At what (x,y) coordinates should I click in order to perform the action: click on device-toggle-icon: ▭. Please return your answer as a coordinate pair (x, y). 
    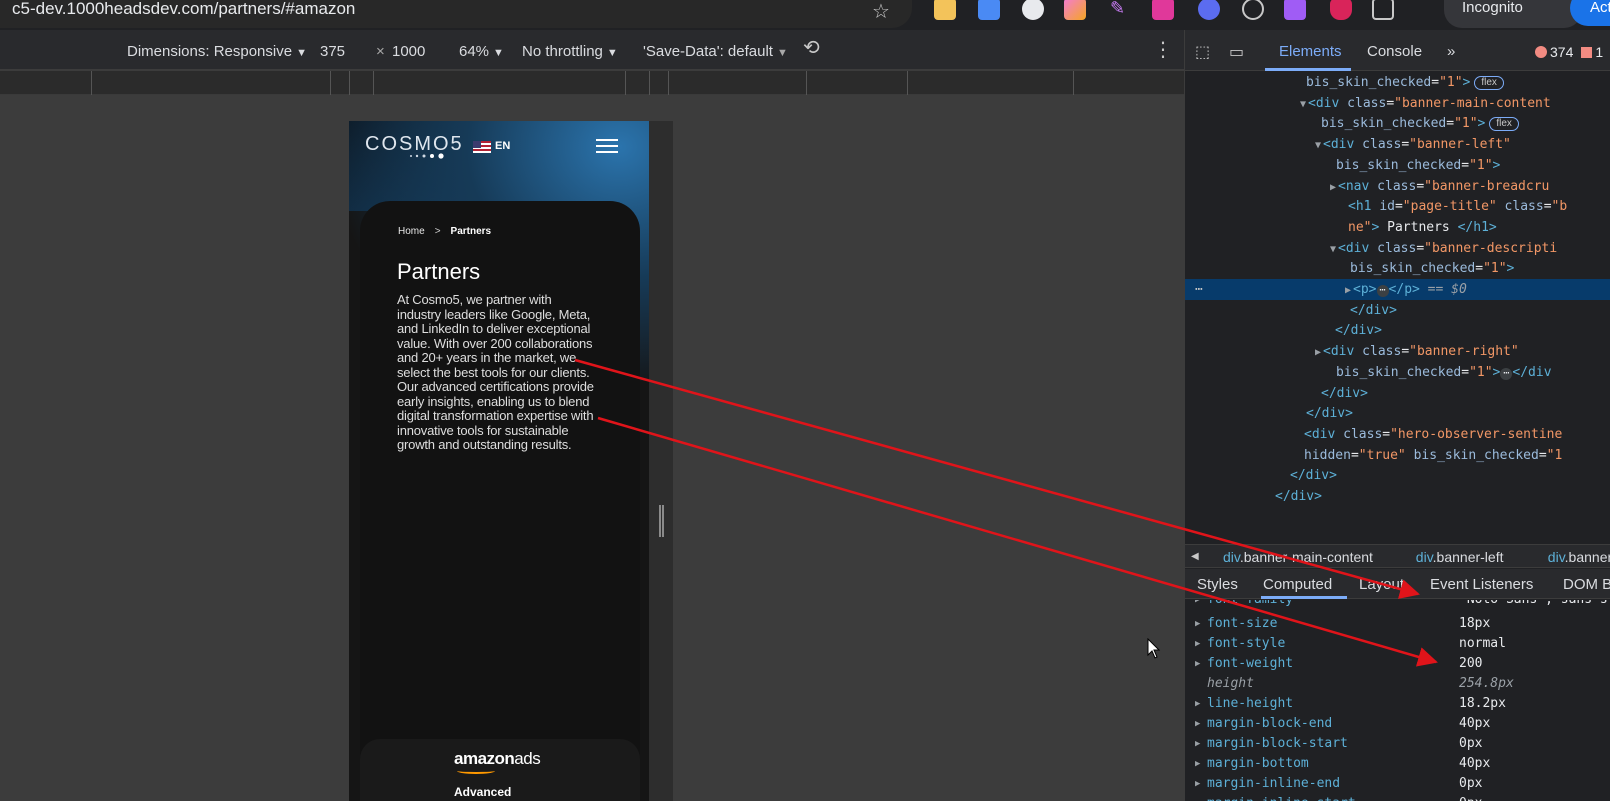
    Looking at the image, I should click on (1236, 52).